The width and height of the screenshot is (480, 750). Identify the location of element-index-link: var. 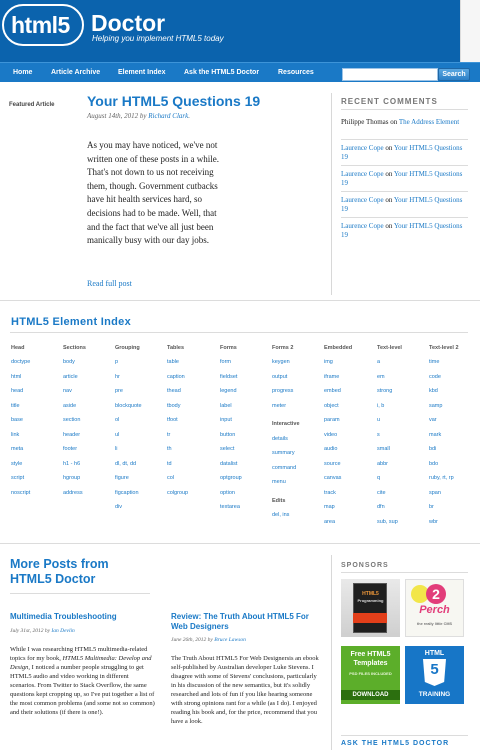
(454, 424).